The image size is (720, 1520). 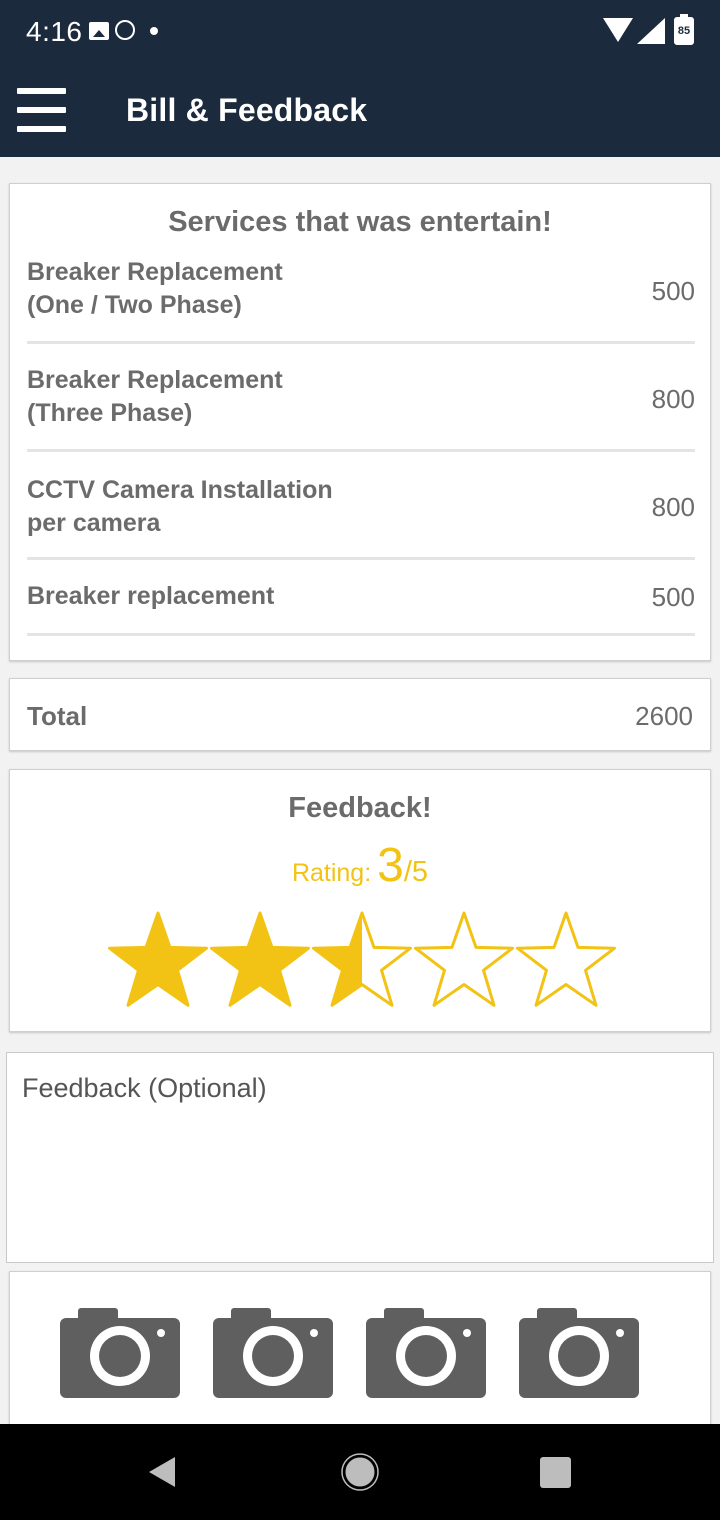 I want to click on recents-icon, so click(x=555, y=1472).